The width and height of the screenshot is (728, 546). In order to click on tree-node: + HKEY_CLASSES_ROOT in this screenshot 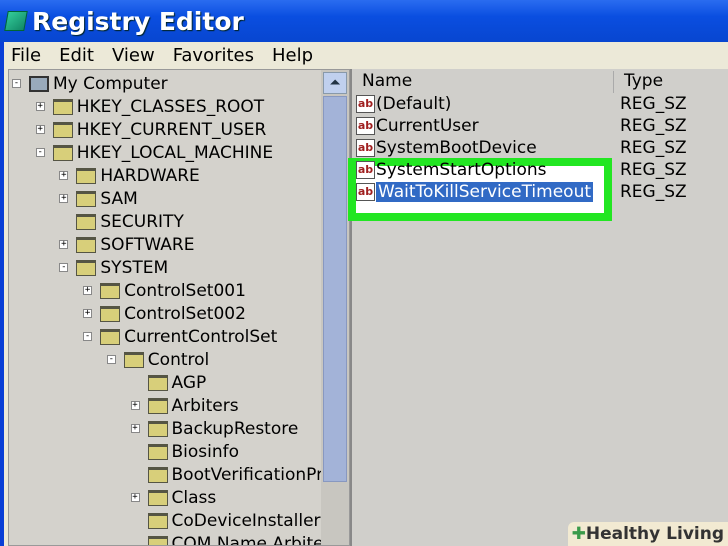, I will do `click(150, 106)`.